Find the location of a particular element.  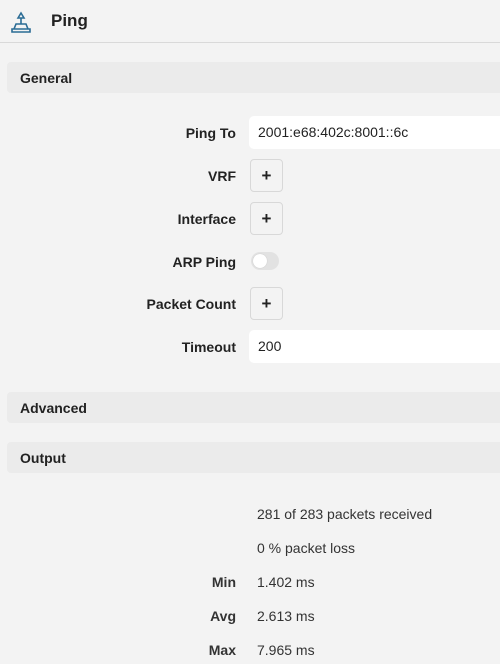

section-general-label: General is located at coordinates (46, 78).